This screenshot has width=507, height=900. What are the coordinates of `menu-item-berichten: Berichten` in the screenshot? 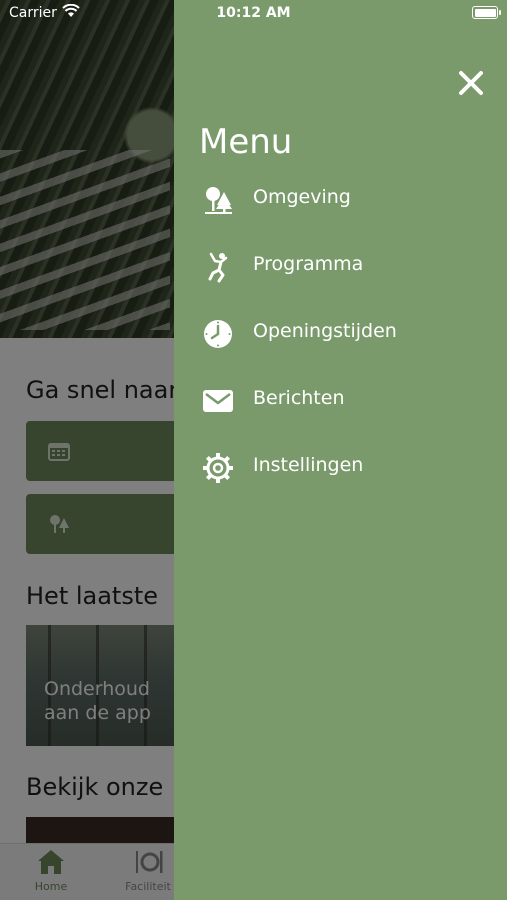 It's located at (340, 401).